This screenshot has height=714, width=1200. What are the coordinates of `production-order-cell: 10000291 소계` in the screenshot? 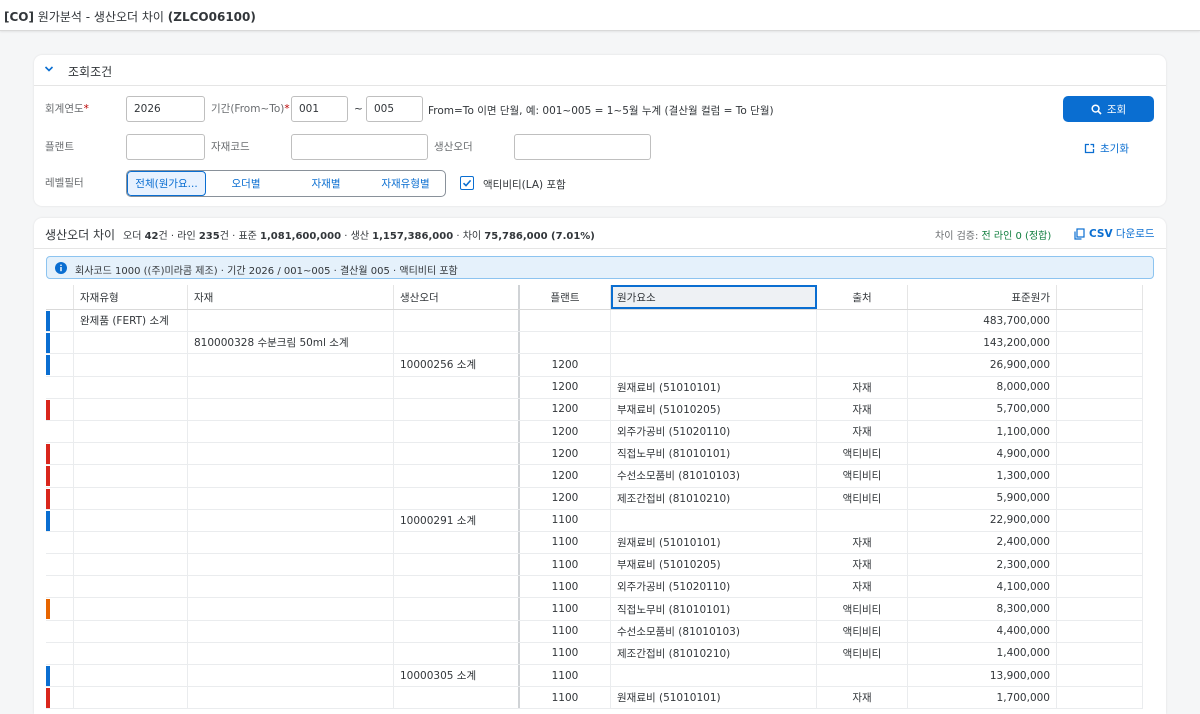 It's located at (457, 520).